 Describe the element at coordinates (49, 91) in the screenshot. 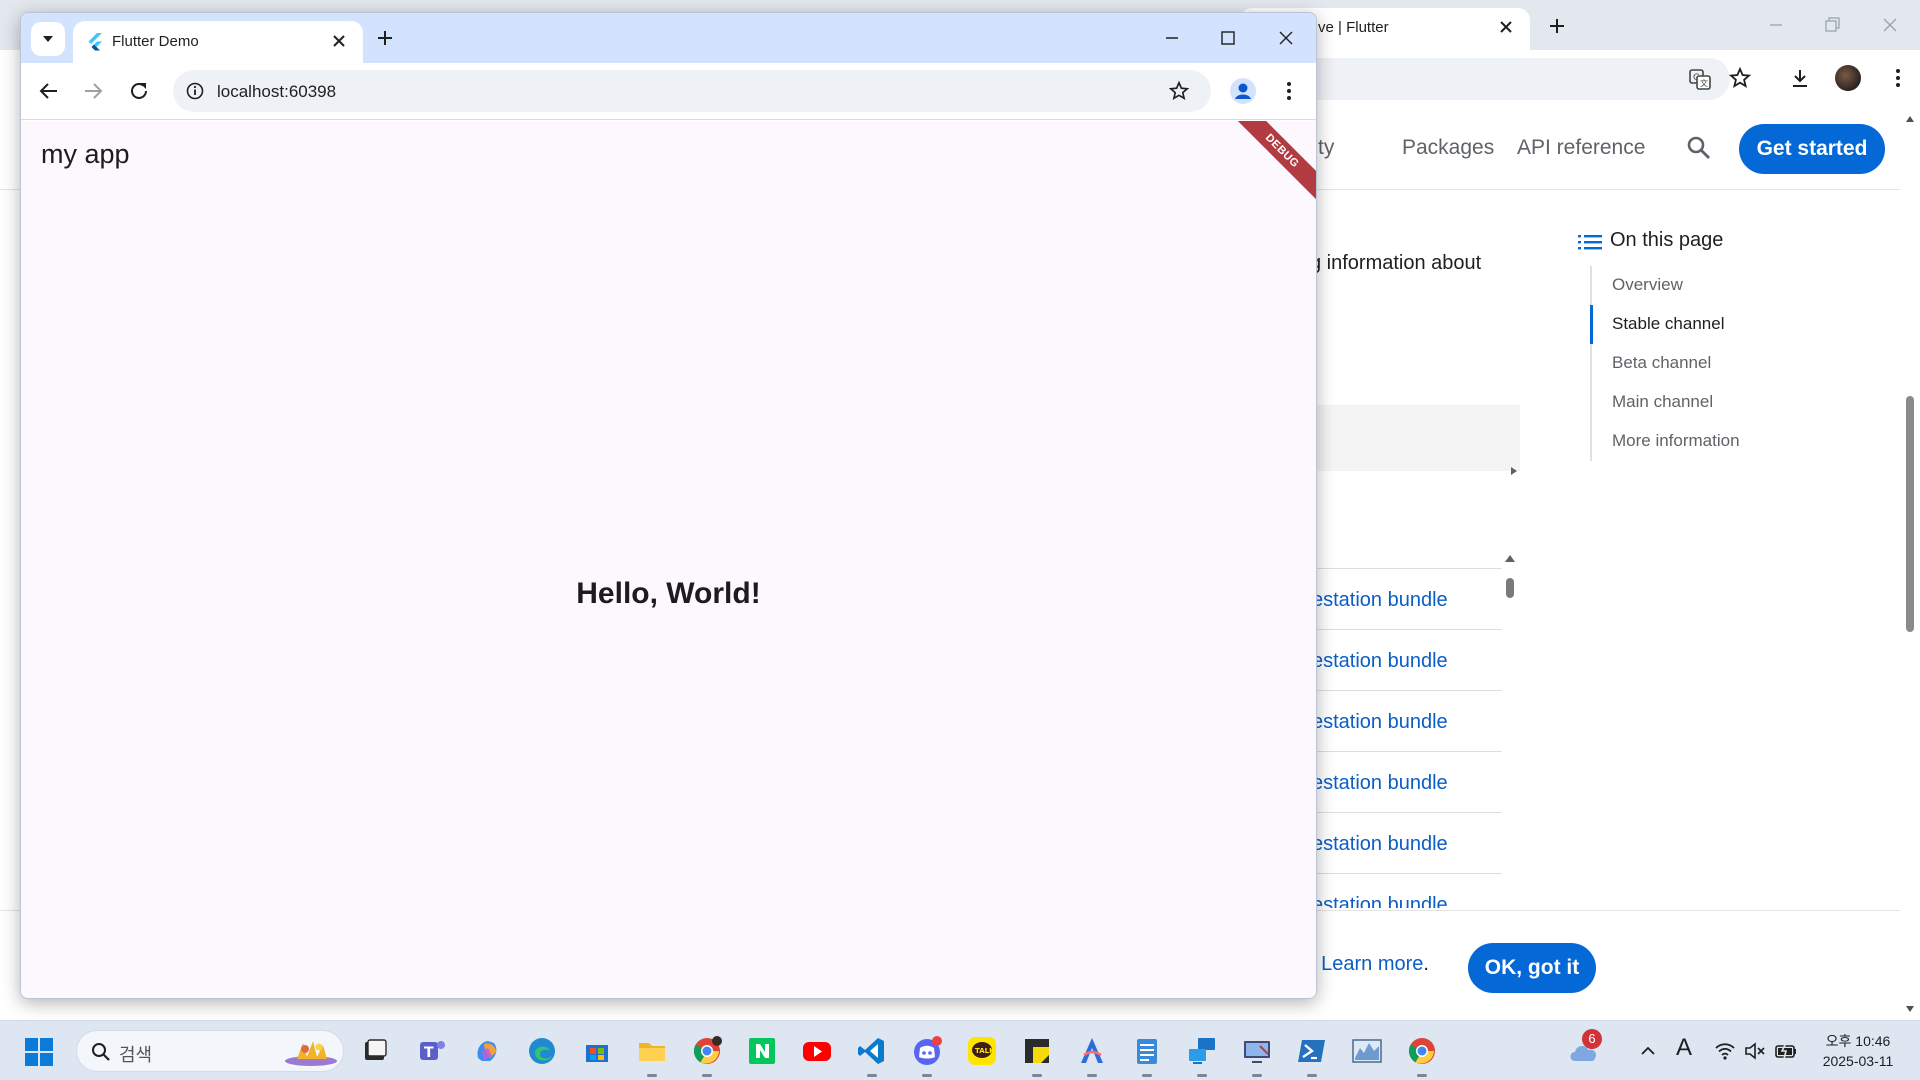

I see `back-arrow-icon` at that location.